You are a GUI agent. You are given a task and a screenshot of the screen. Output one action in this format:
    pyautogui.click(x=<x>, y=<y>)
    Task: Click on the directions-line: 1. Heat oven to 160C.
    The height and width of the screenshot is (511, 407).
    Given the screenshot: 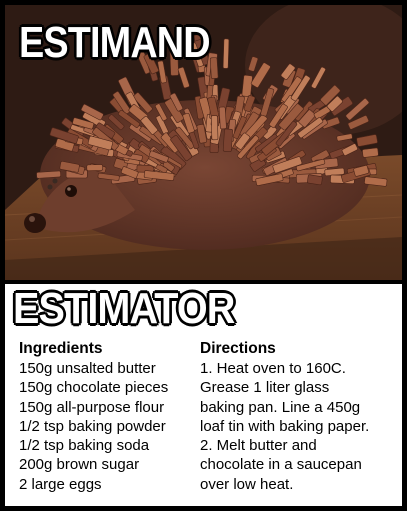 What is the action you would take?
    pyautogui.click(x=273, y=368)
    